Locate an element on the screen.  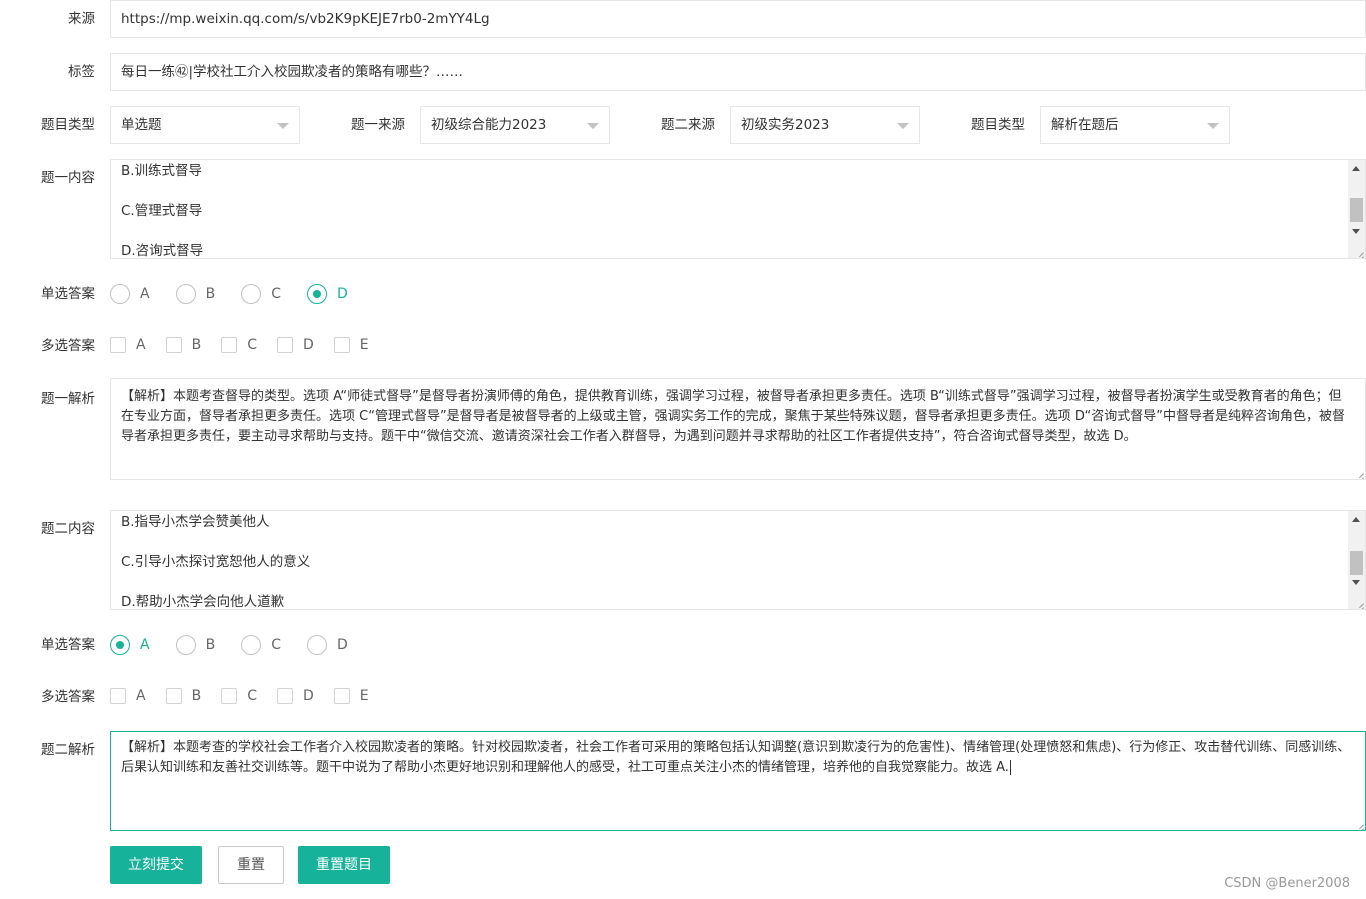
q2-single-answer-group: A B C D is located at coordinates (242, 645).